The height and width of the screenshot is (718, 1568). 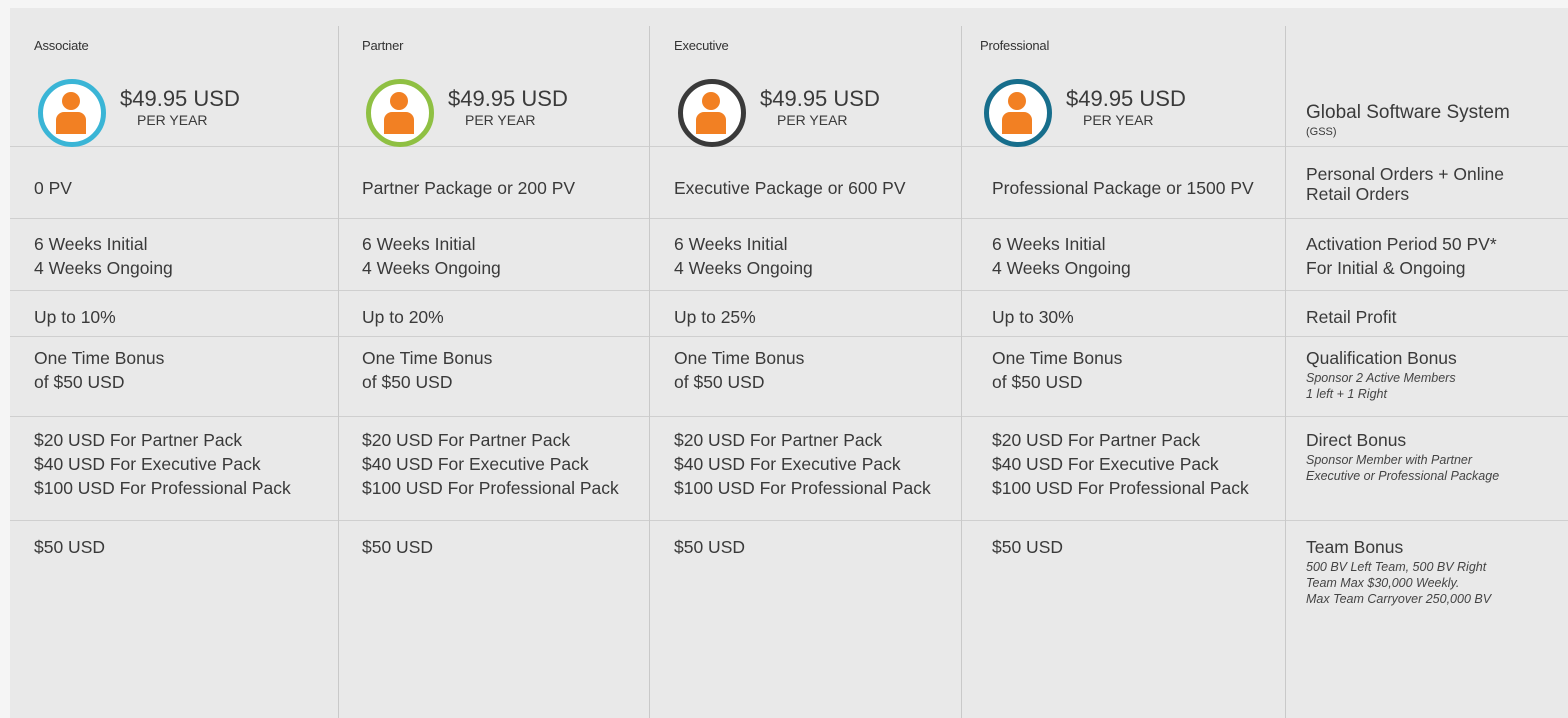 What do you see at coordinates (1405, 184) in the screenshot?
I see `feature-pv-label: Personal Orders + Online Retail Orders` at bounding box center [1405, 184].